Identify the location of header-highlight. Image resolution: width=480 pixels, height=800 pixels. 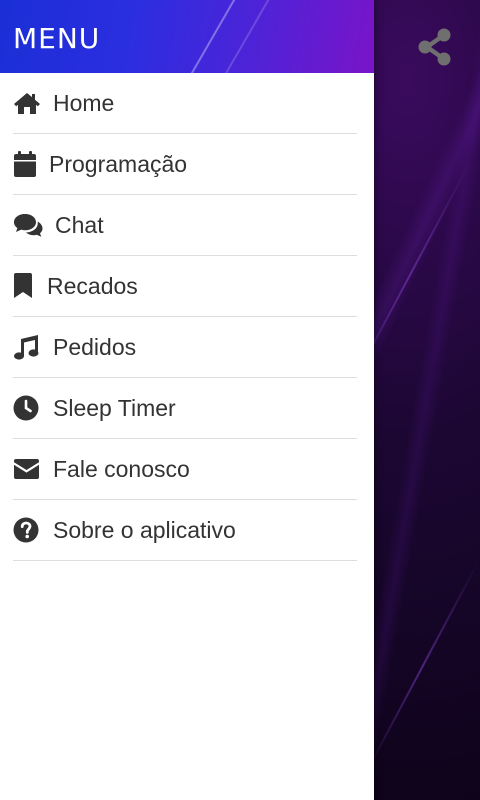
(251, 36).